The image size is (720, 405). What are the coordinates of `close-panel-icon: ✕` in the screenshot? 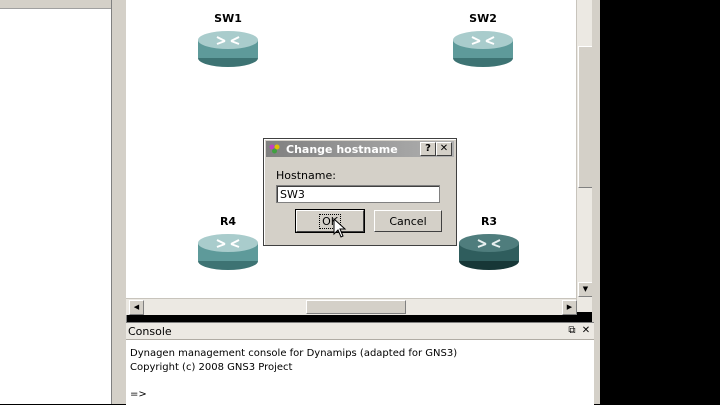 It's located at (586, 330).